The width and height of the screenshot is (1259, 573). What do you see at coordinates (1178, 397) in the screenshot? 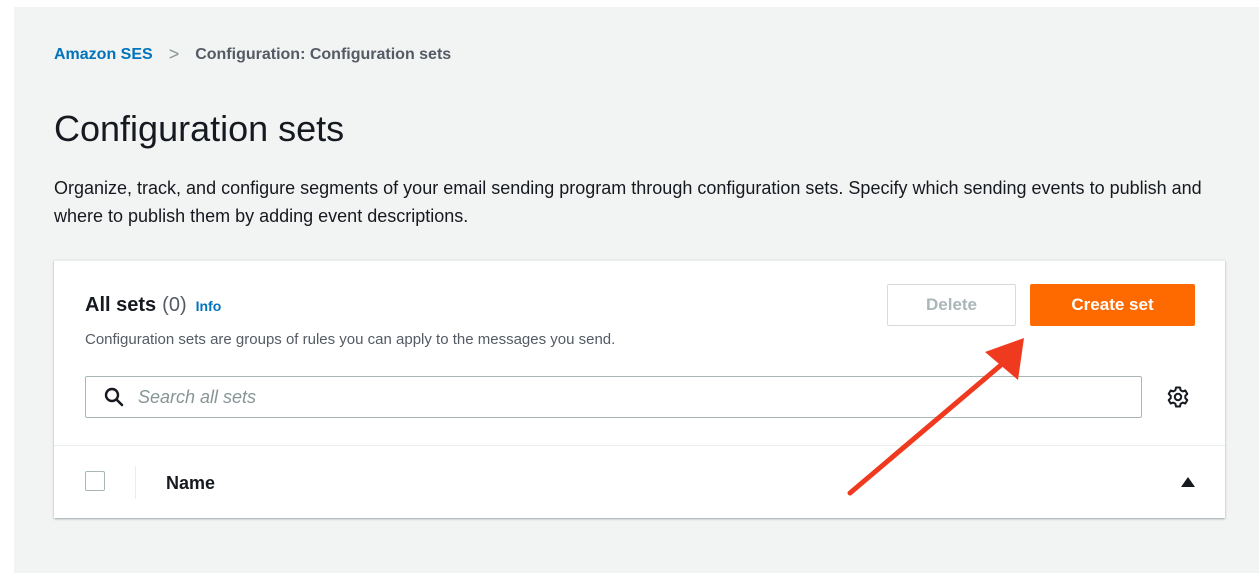
I see `gear-icon` at bounding box center [1178, 397].